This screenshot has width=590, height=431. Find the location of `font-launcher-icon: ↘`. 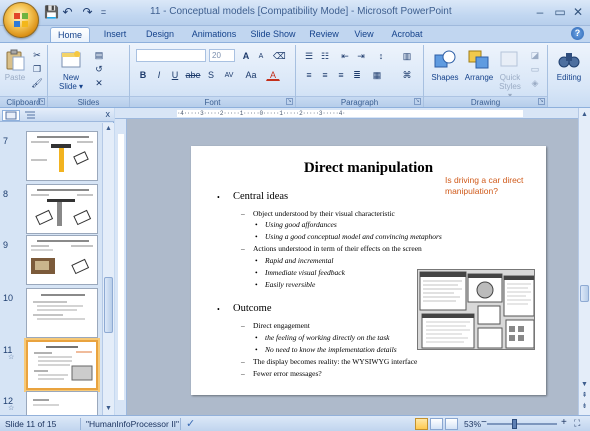

font-launcher-icon: ↘ is located at coordinates (289, 101).